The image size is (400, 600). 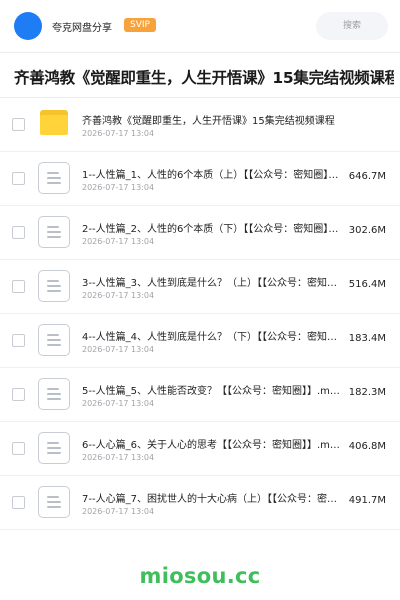 I want to click on title-bar: 齐善鸿教《觉醒即重生，人生开悟课》15集完结视频课程, so click(x=200, y=75).